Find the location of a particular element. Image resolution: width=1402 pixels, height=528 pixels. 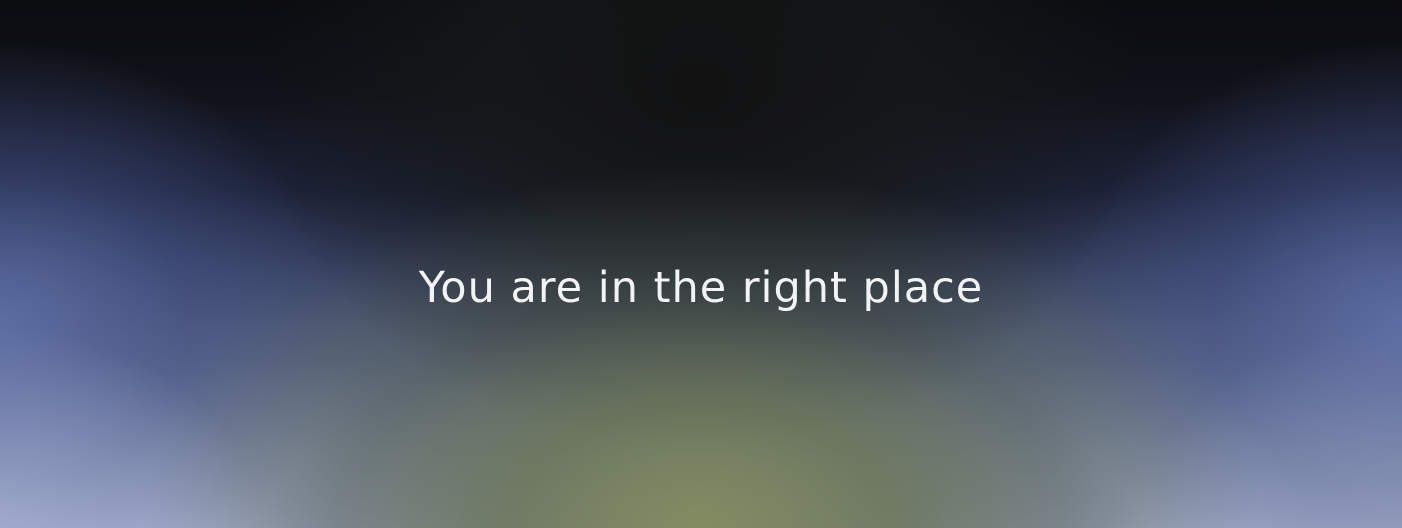

hero-headline: You are in the right place is located at coordinates (701, 288).